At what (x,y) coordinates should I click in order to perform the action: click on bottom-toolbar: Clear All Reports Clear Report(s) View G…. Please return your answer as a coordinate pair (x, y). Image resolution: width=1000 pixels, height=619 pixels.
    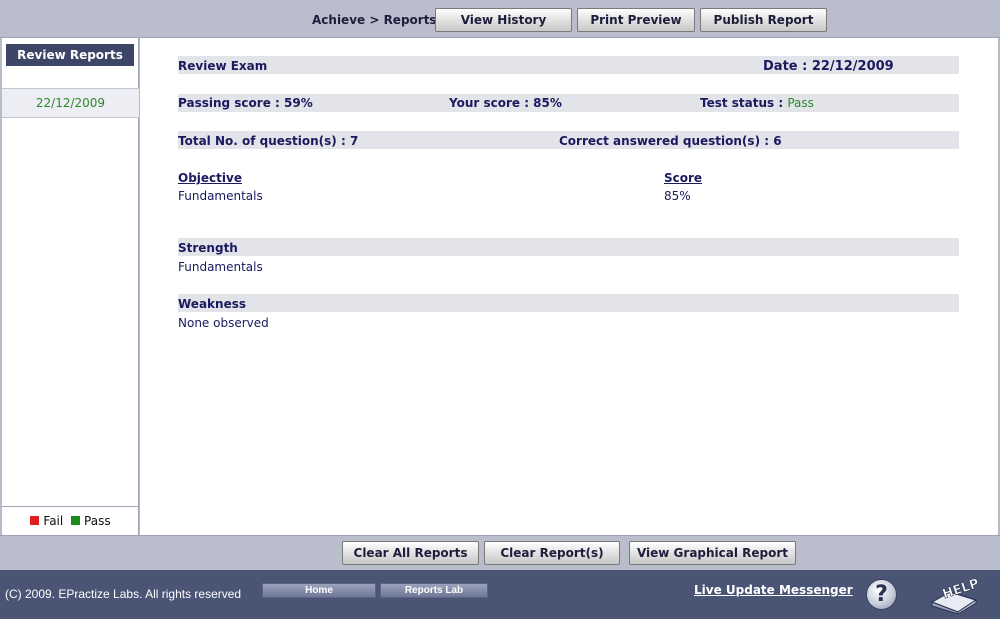
    Looking at the image, I should click on (500, 552).